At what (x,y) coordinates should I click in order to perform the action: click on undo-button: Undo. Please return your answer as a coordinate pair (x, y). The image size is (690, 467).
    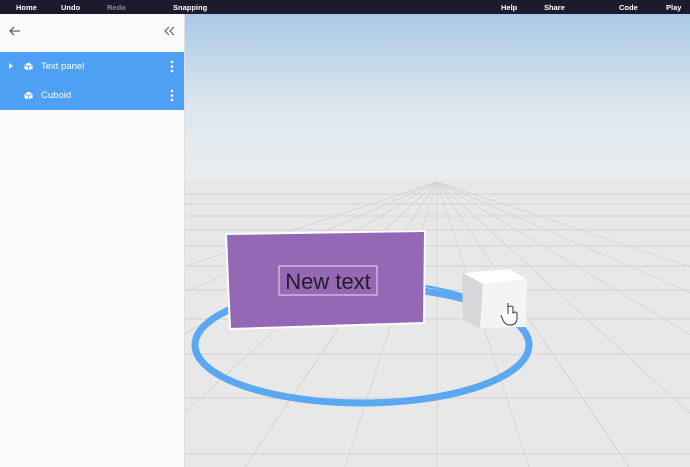
    Looking at the image, I should click on (70, 7).